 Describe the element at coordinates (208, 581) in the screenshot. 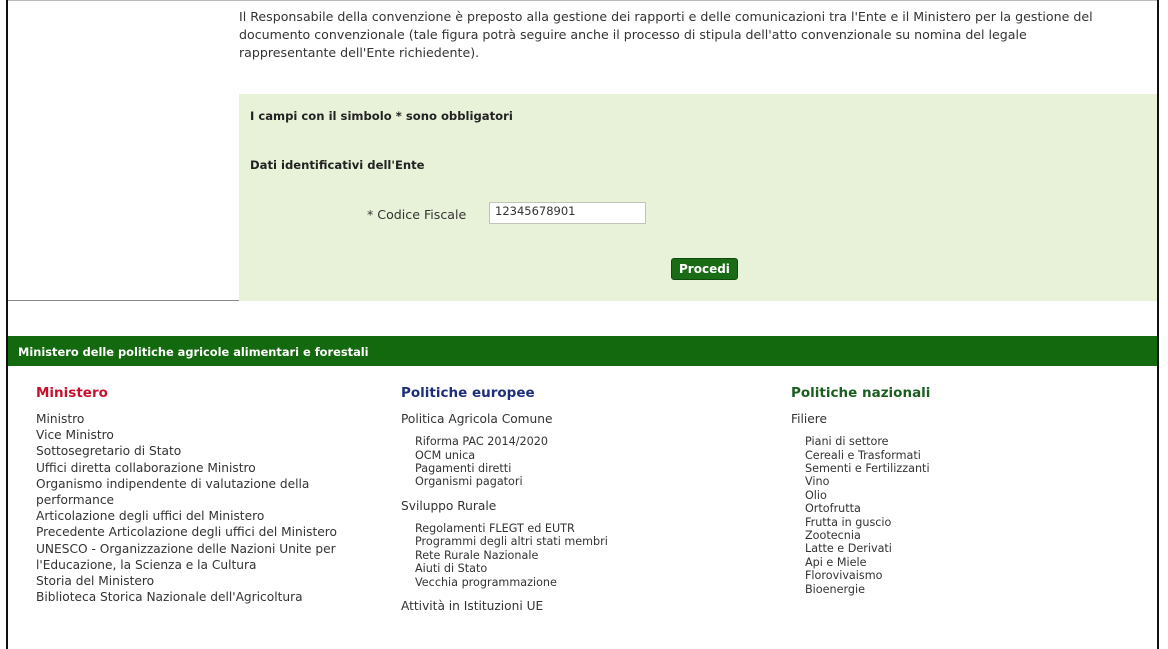

I see `footer-link: Storia del Ministero` at that location.